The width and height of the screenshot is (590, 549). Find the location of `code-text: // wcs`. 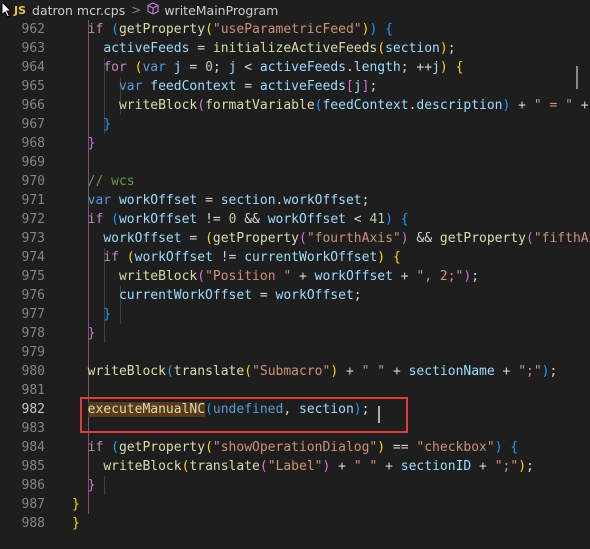

code-text: // wcs is located at coordinates (111, 181).